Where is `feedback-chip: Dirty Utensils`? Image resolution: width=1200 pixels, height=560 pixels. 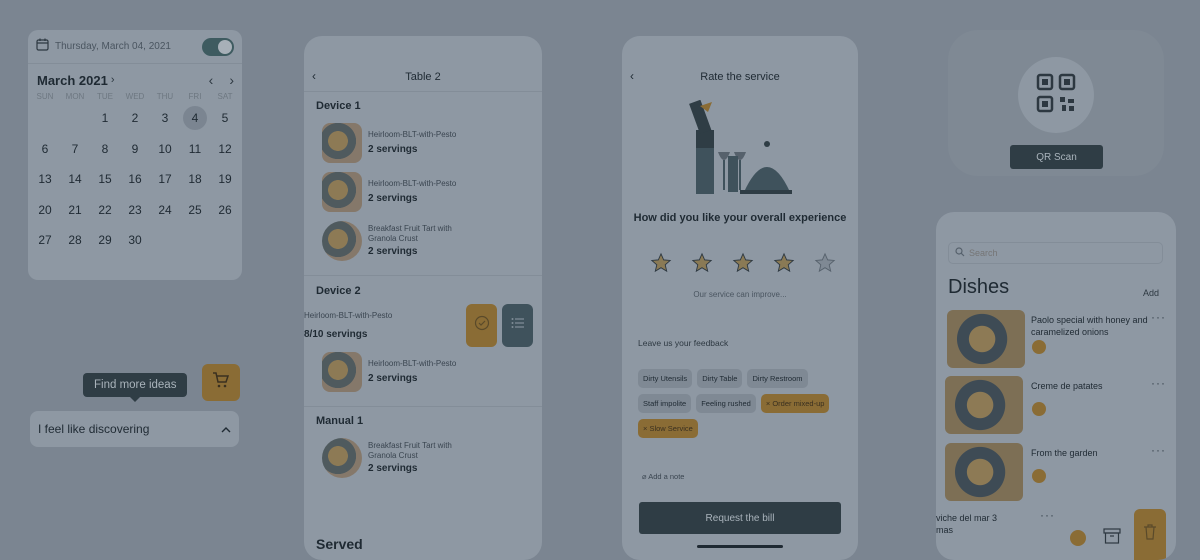 feedback-chip: Dirty Utensils is located at coordinates (665, 378).